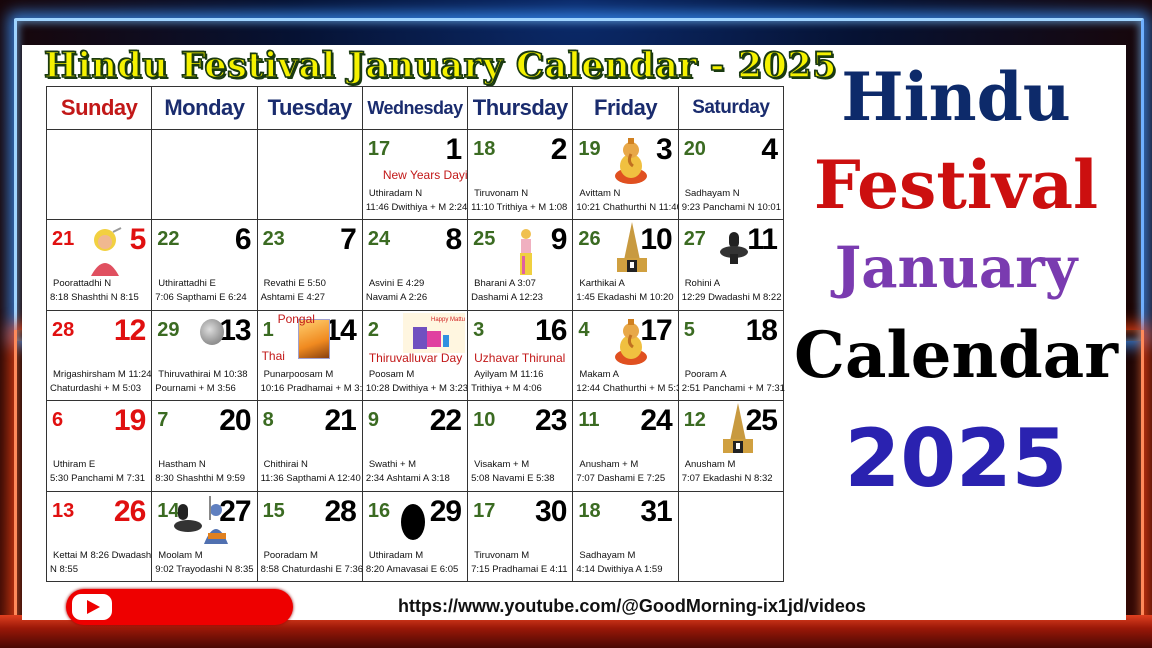  Describe the element at coordinates (204, 446) in the screenshot. I see `day-cell: 7 20 Hastham N 8:30 Shashthi M 9:59` at that location.